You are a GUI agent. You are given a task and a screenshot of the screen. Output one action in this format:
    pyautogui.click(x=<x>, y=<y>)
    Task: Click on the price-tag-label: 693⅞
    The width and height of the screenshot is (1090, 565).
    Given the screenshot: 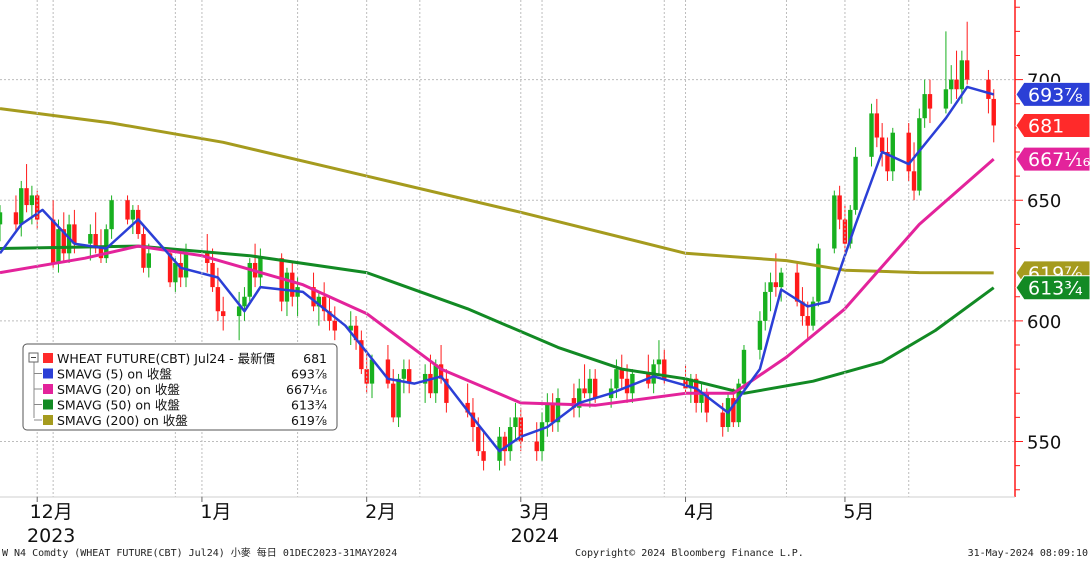 What is the action you would take?
    pyautogui.click(x=1055, y=95)
    